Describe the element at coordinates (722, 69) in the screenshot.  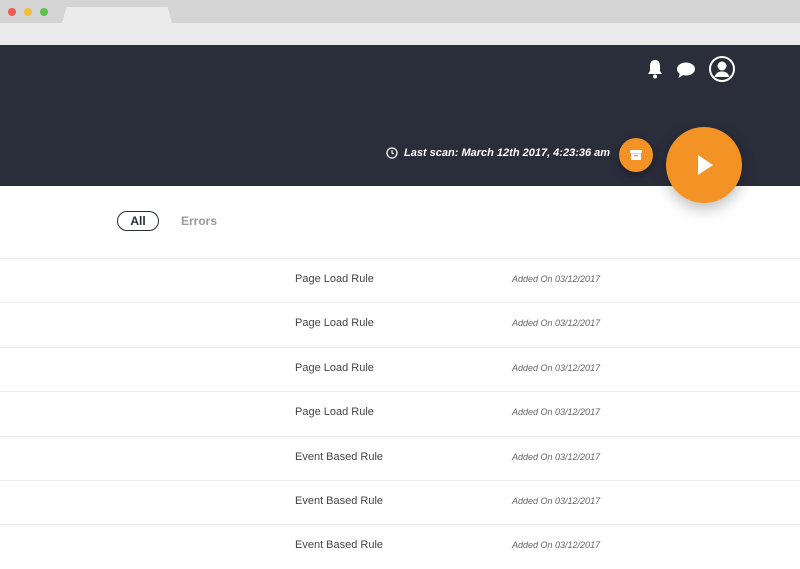
I see `user-avatar-icon` at that location.